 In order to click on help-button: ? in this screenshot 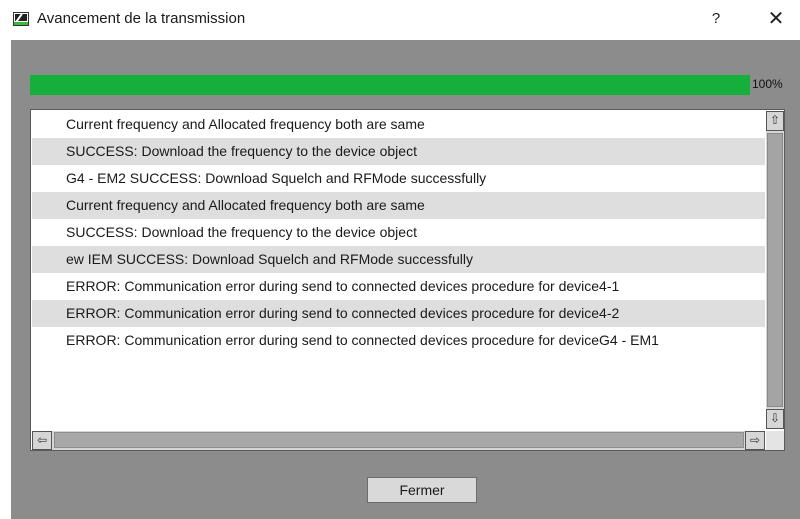, I will do `click(716, 19)`.